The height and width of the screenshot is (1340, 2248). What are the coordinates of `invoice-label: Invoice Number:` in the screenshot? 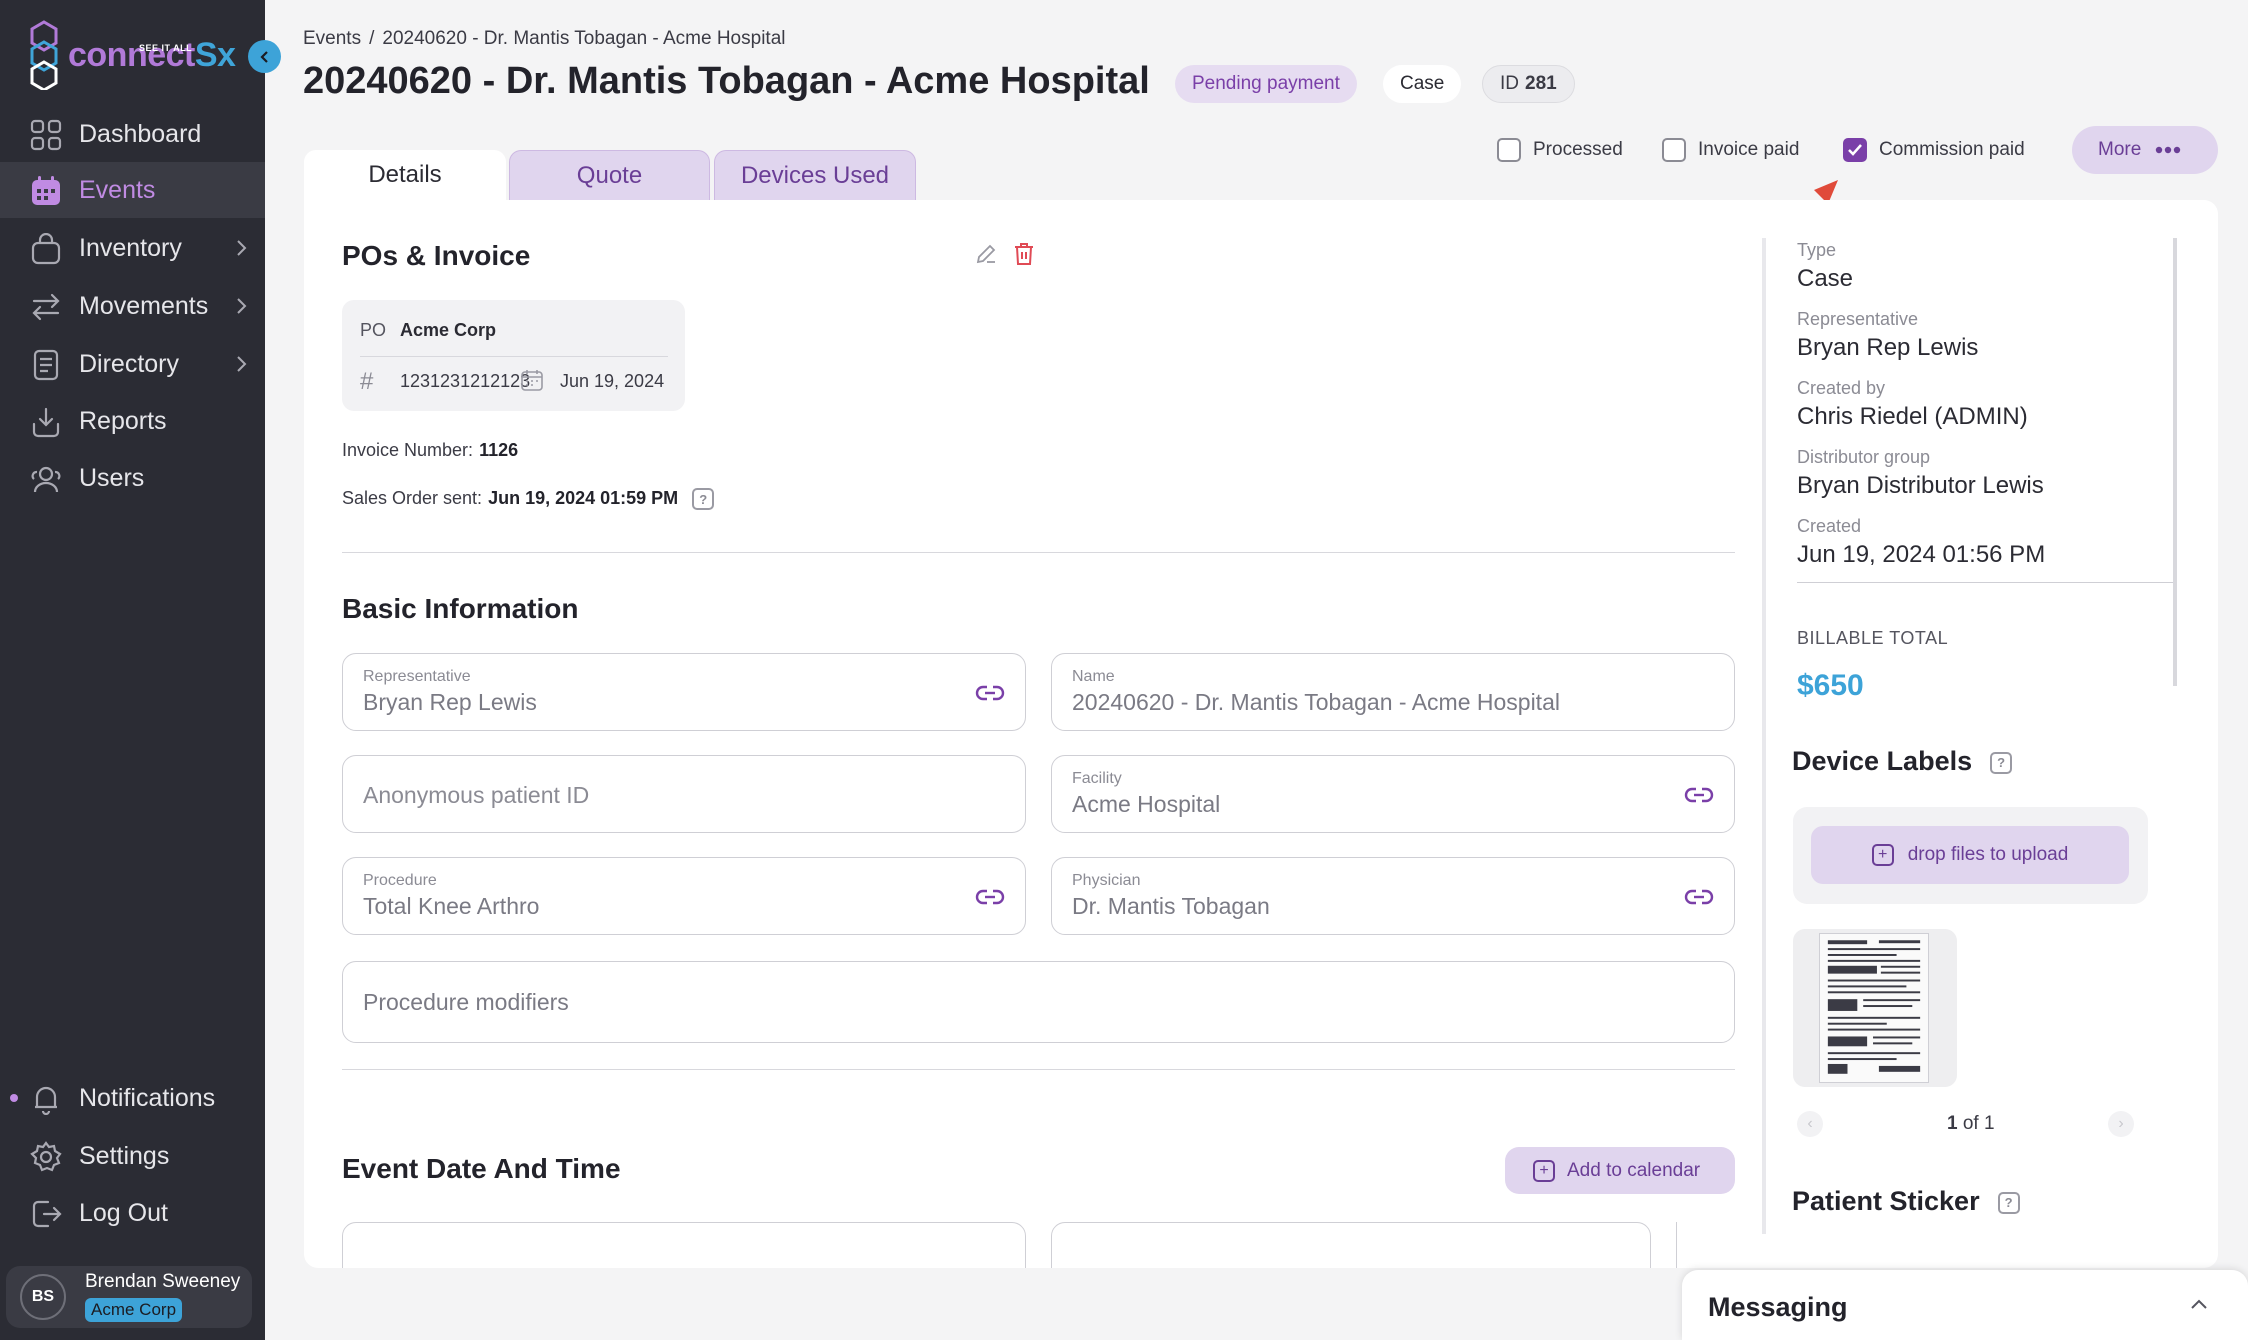 It's located at (408, 450).